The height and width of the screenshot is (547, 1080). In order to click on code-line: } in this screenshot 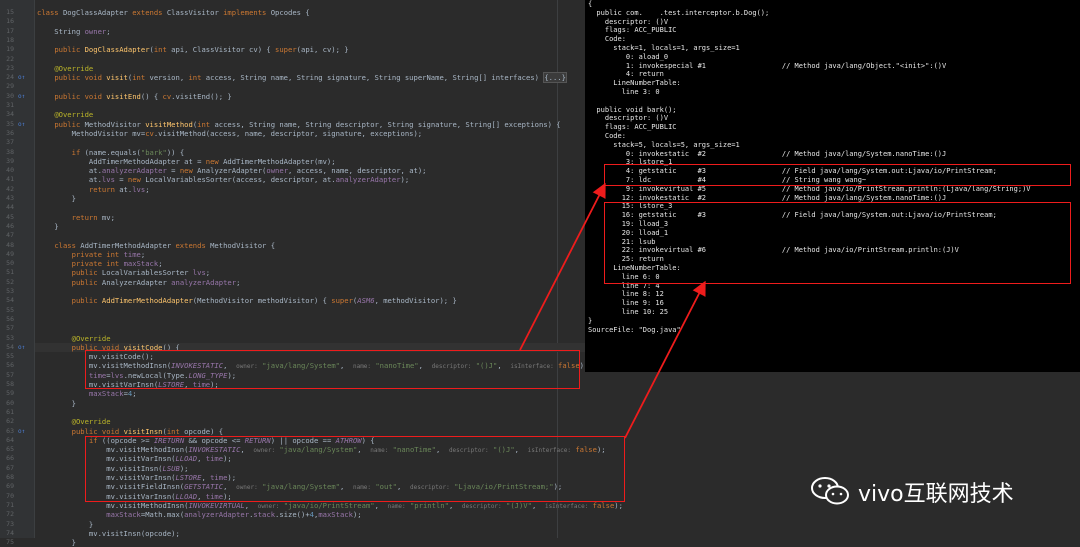, I will do `click(56, 542)`.